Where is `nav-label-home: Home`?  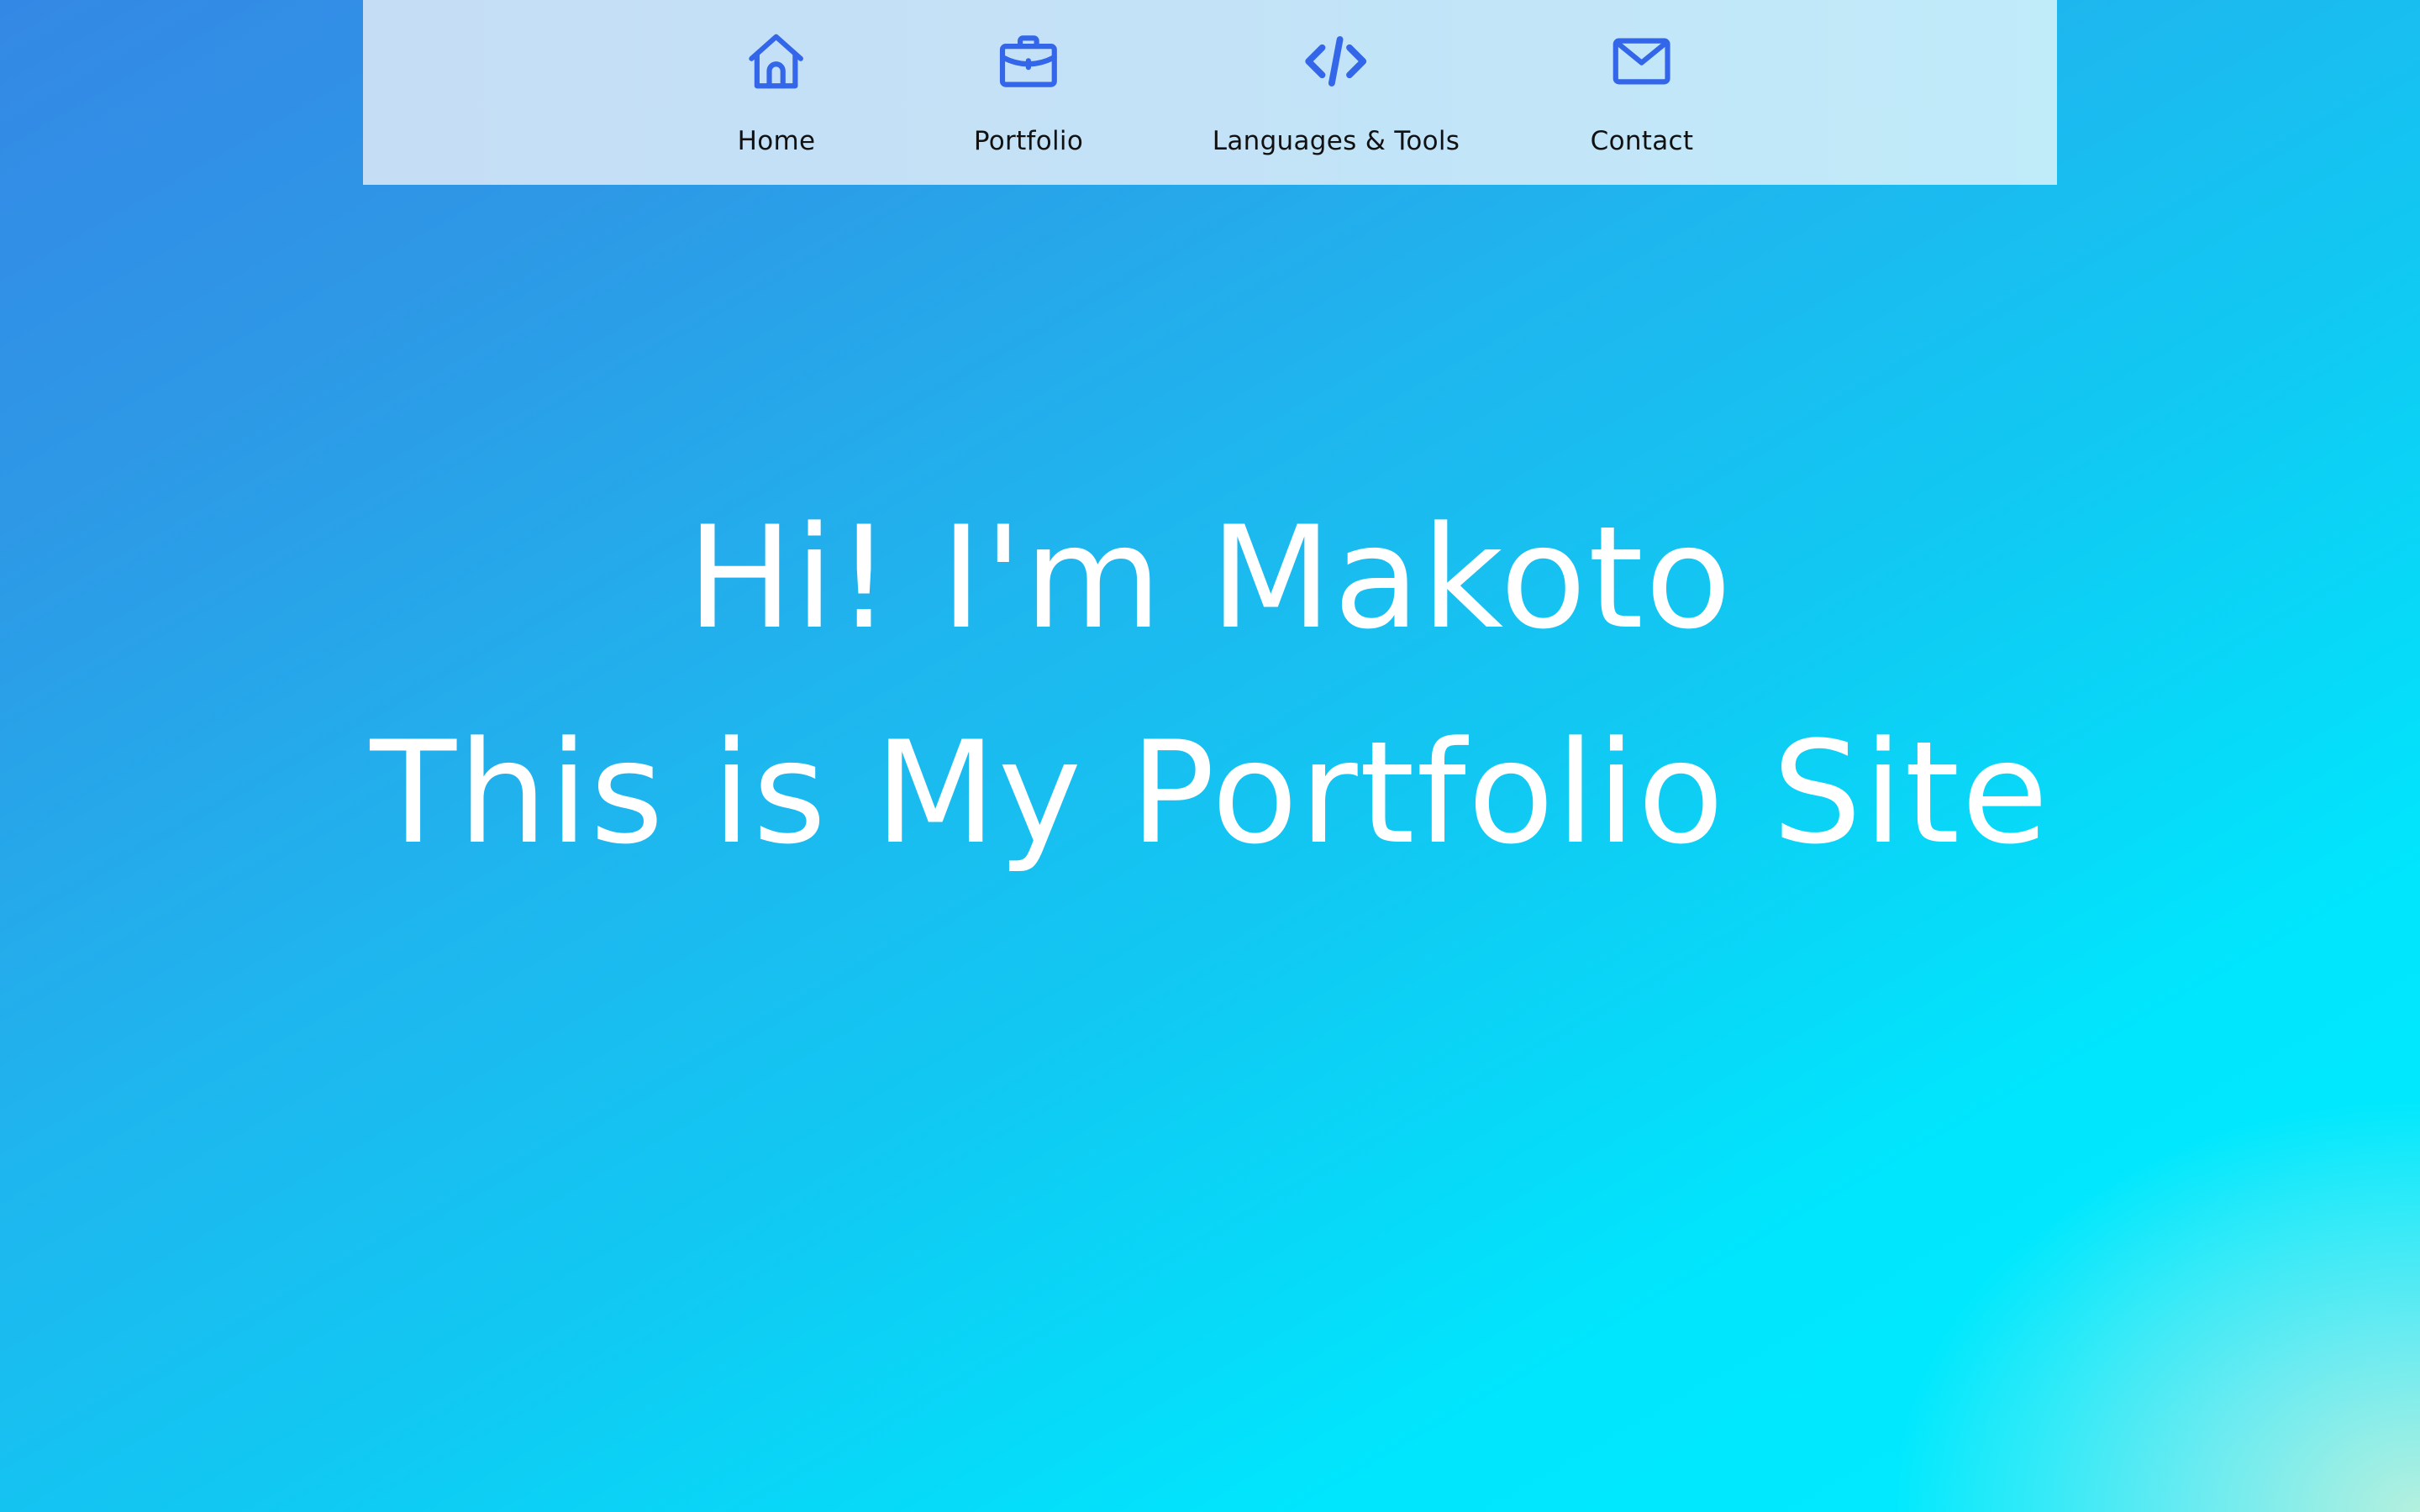
nav-label-home: Home is located at coordinates (777, 141).